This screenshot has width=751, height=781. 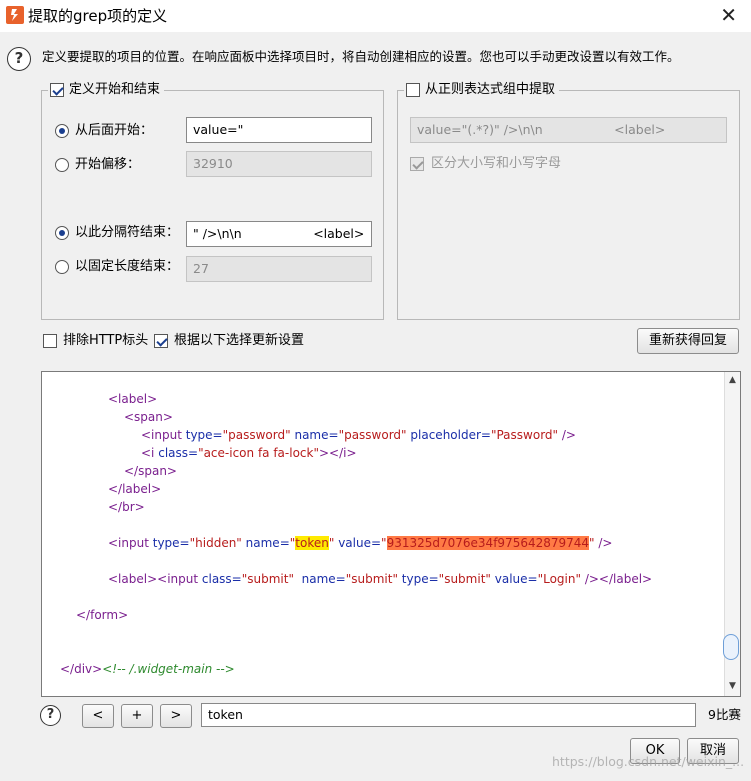 I want to click on define-start-end-legend: 定义开始和结束, so click(x=106, y=90).